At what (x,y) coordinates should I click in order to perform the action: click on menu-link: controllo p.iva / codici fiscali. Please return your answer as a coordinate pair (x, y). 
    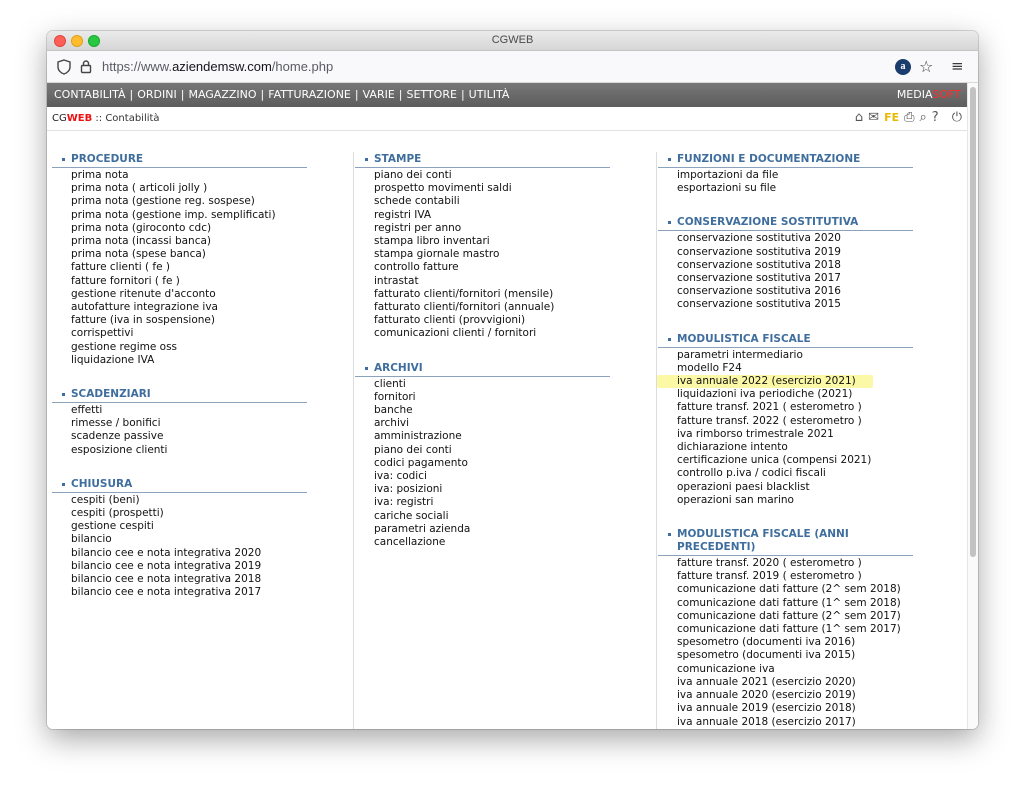
    Looking at the image, I should click on (795, 473).